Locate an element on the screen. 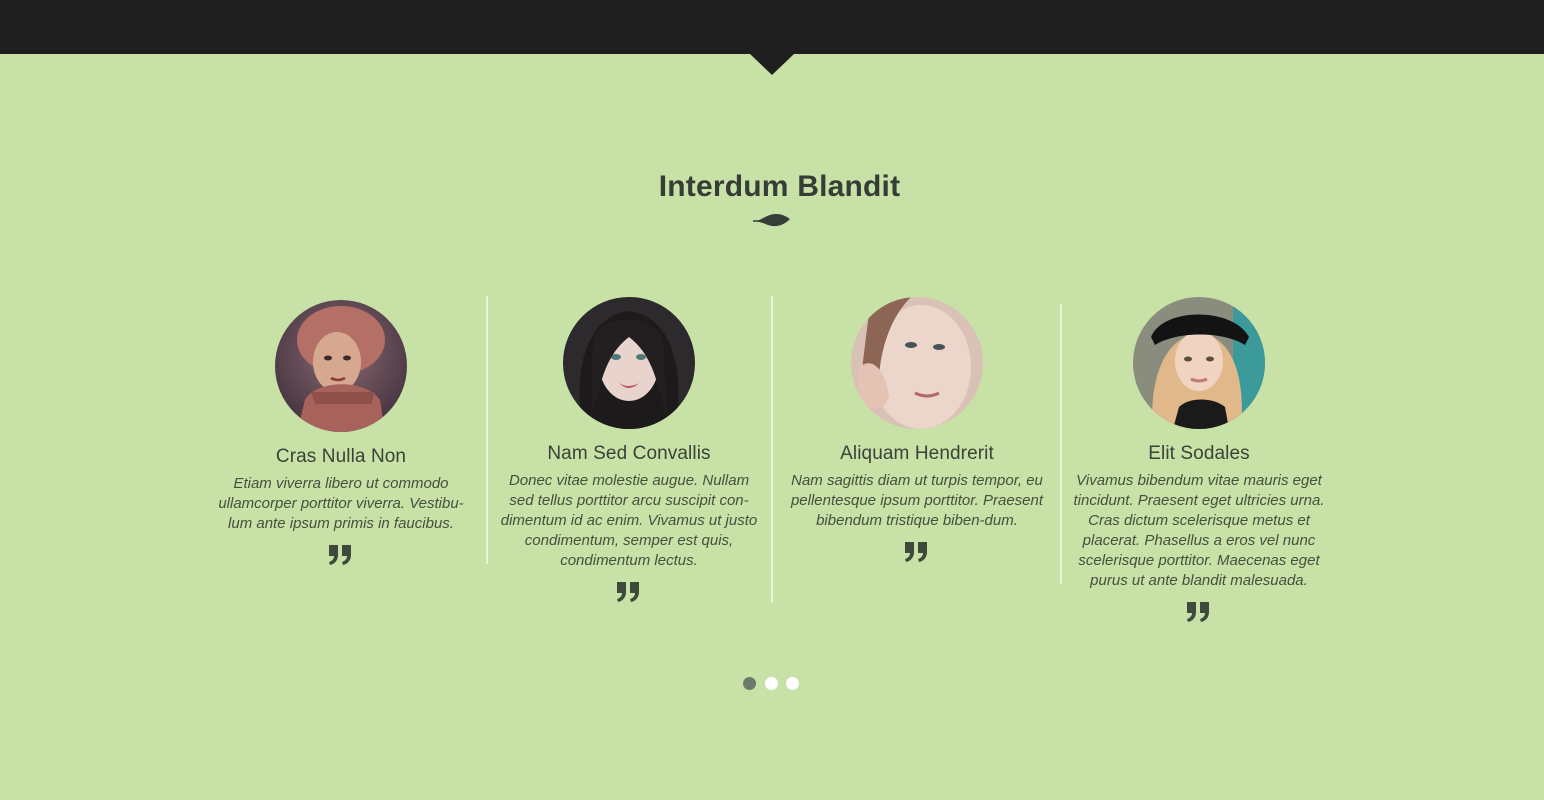 Image resolution: width=1544 pixels, height=800 pixels. testimonial-name: Aliquam Hendrerit is located at coordinates (917, 453).